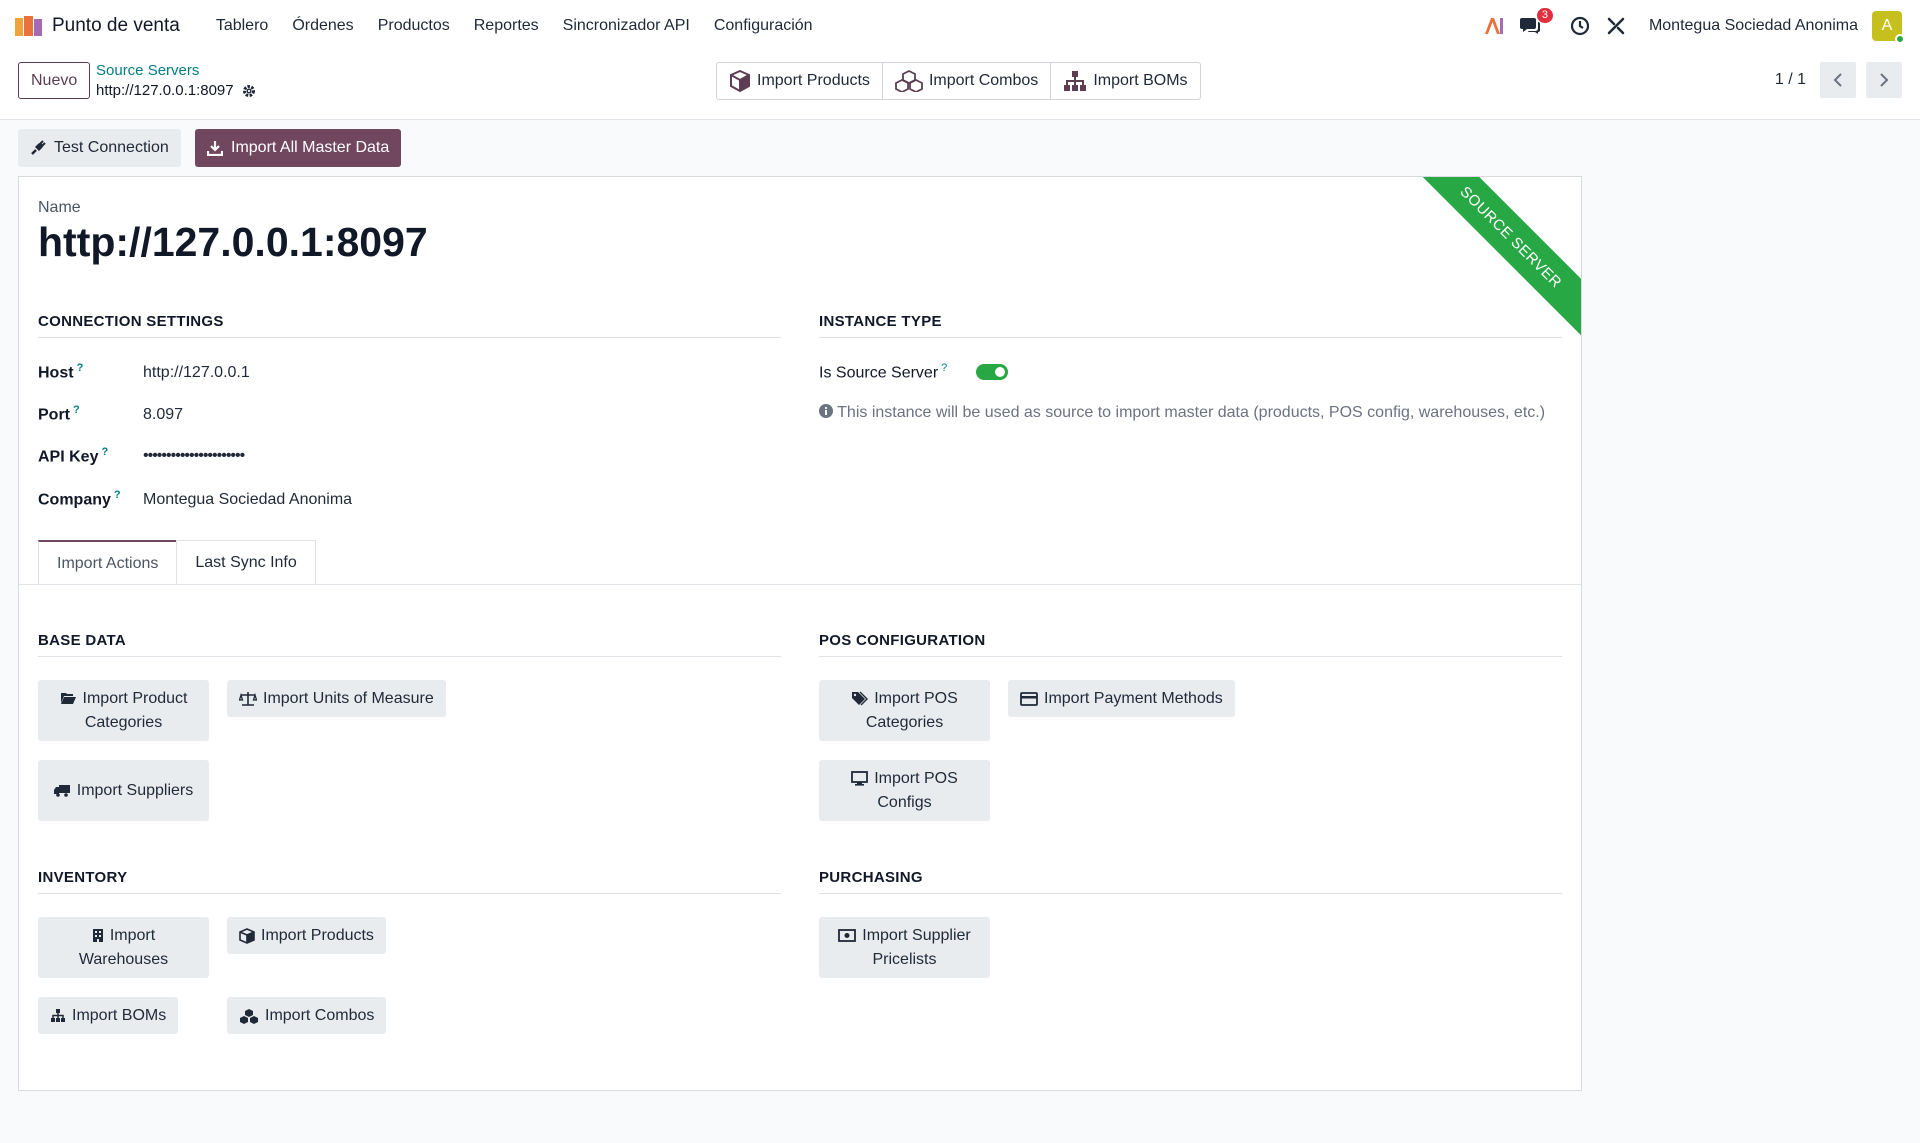 The image size is (1920, 1143). I want to click on user-avatar: A, so click(1888, 27).